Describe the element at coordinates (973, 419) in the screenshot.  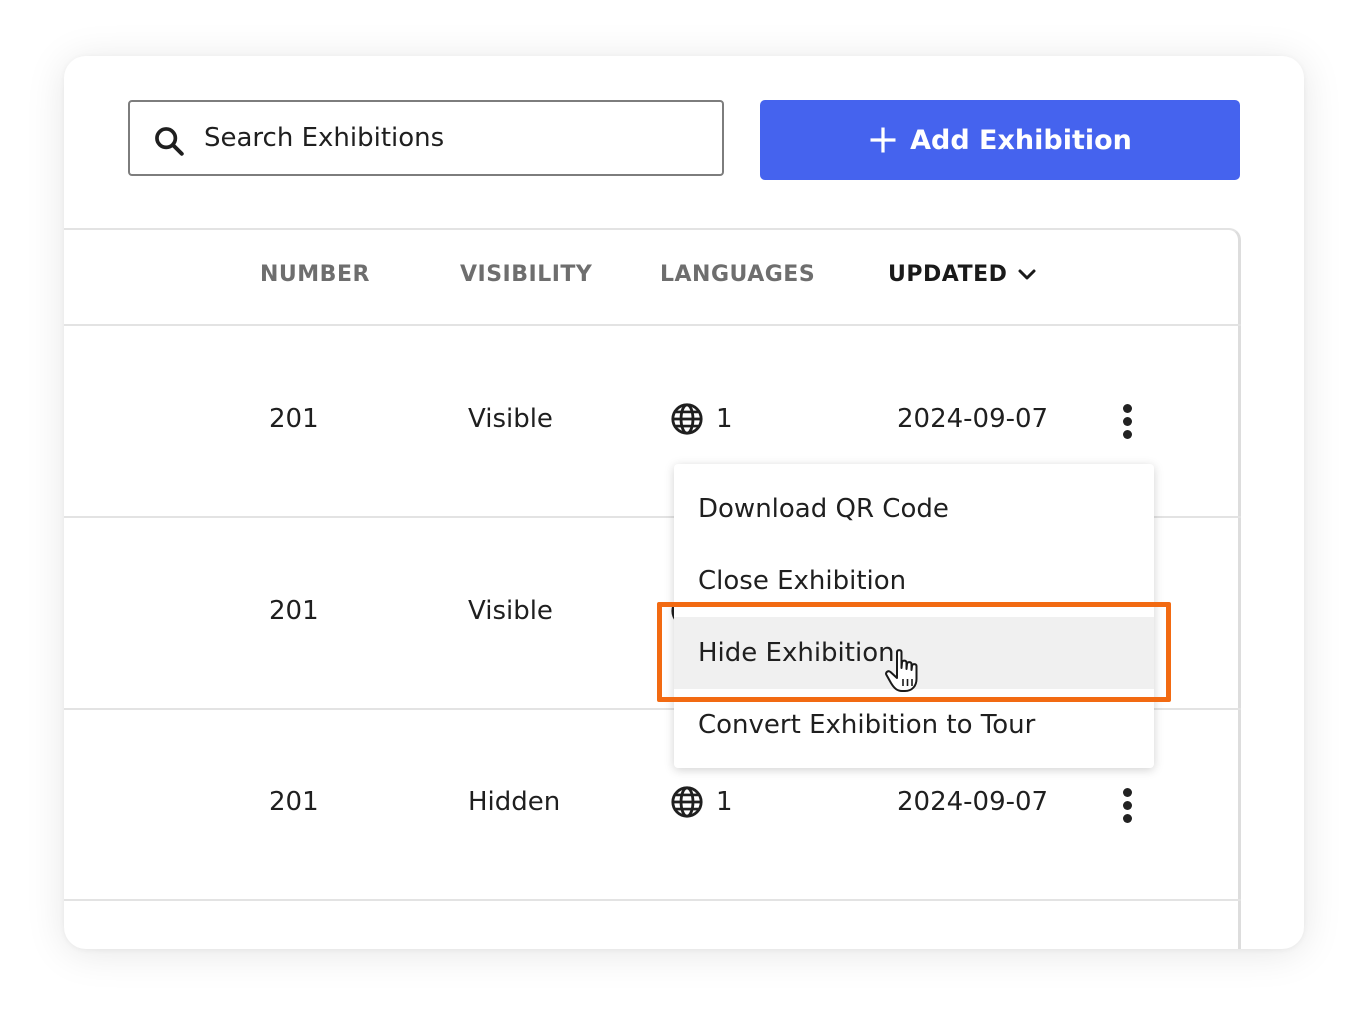
I see `row-1-updated: 2024-09-07` at that location.